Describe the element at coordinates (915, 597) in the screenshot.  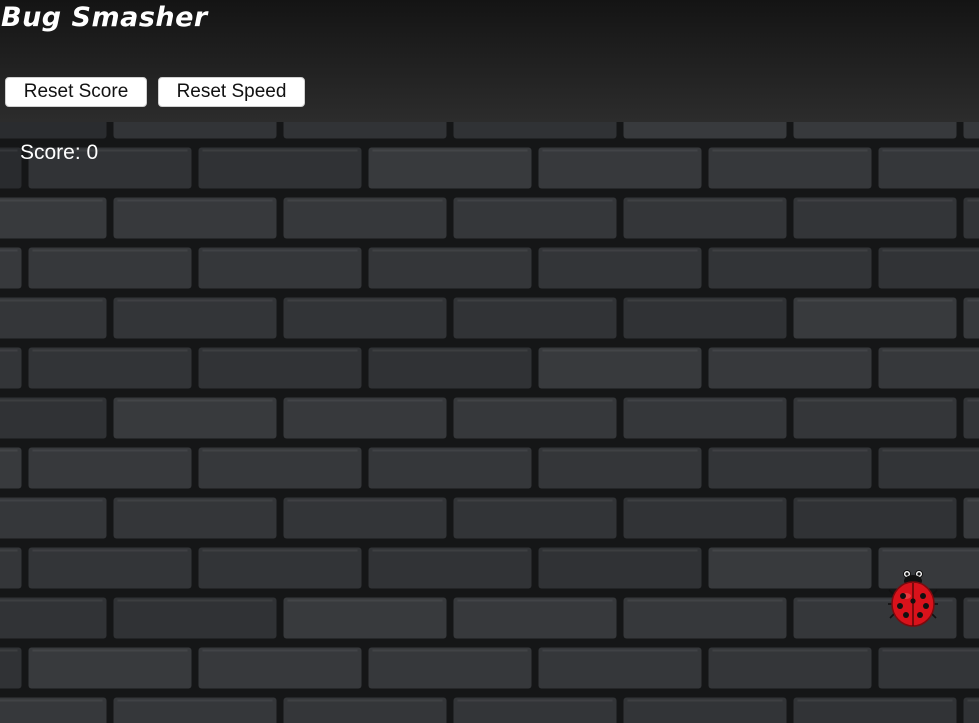
I see `ladybug-icon` at that location.